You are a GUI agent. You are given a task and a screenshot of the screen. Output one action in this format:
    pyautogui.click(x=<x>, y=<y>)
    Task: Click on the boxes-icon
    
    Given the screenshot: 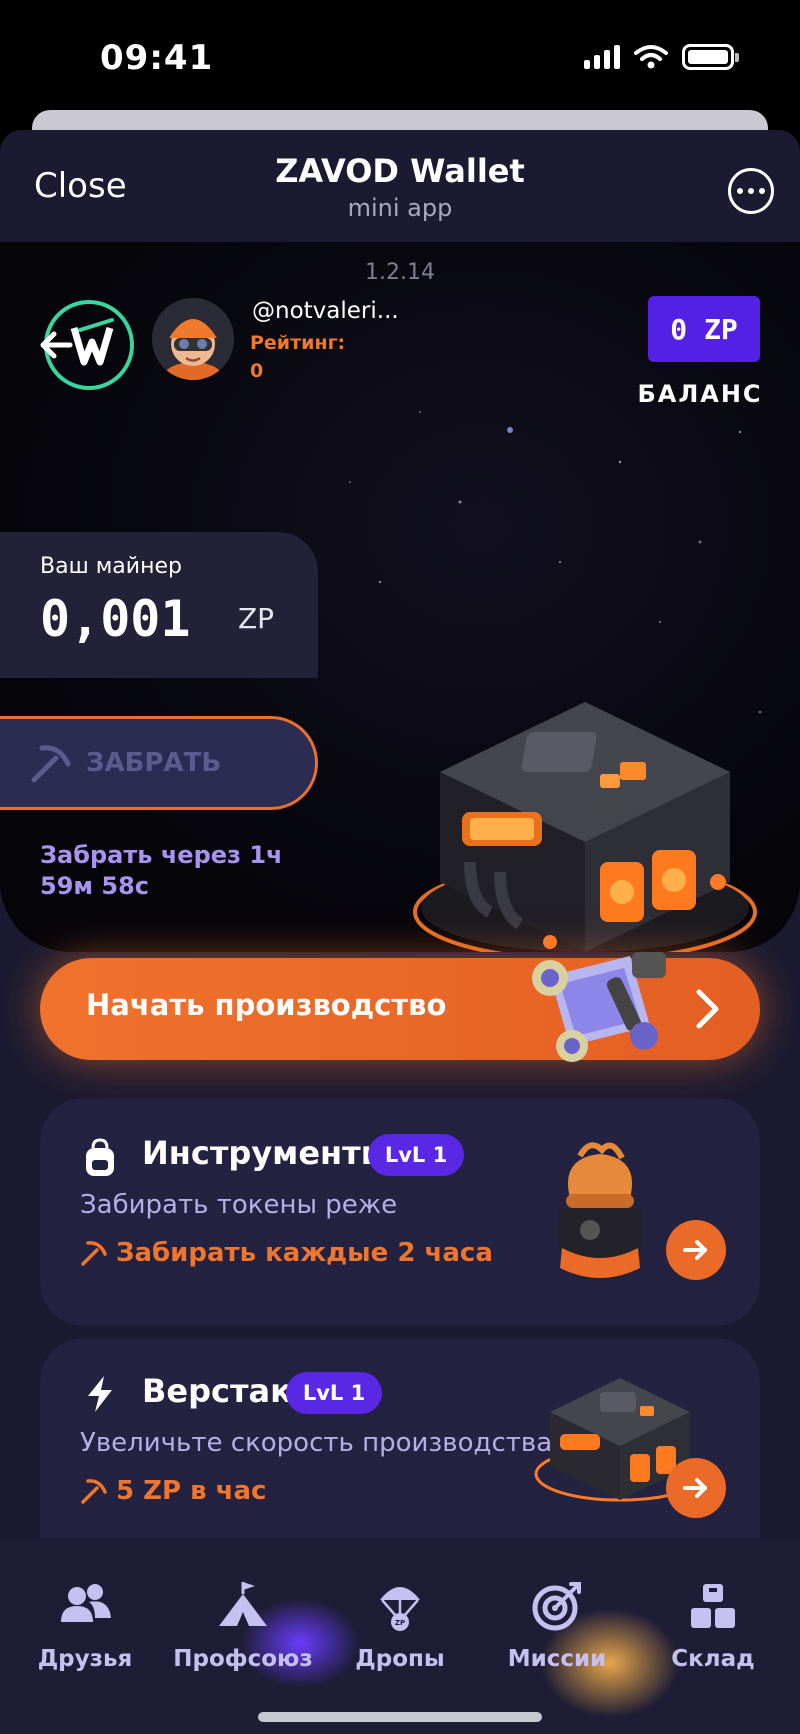 What is the action you would take?
    pyautogui.click(x=713, y=1606)
    